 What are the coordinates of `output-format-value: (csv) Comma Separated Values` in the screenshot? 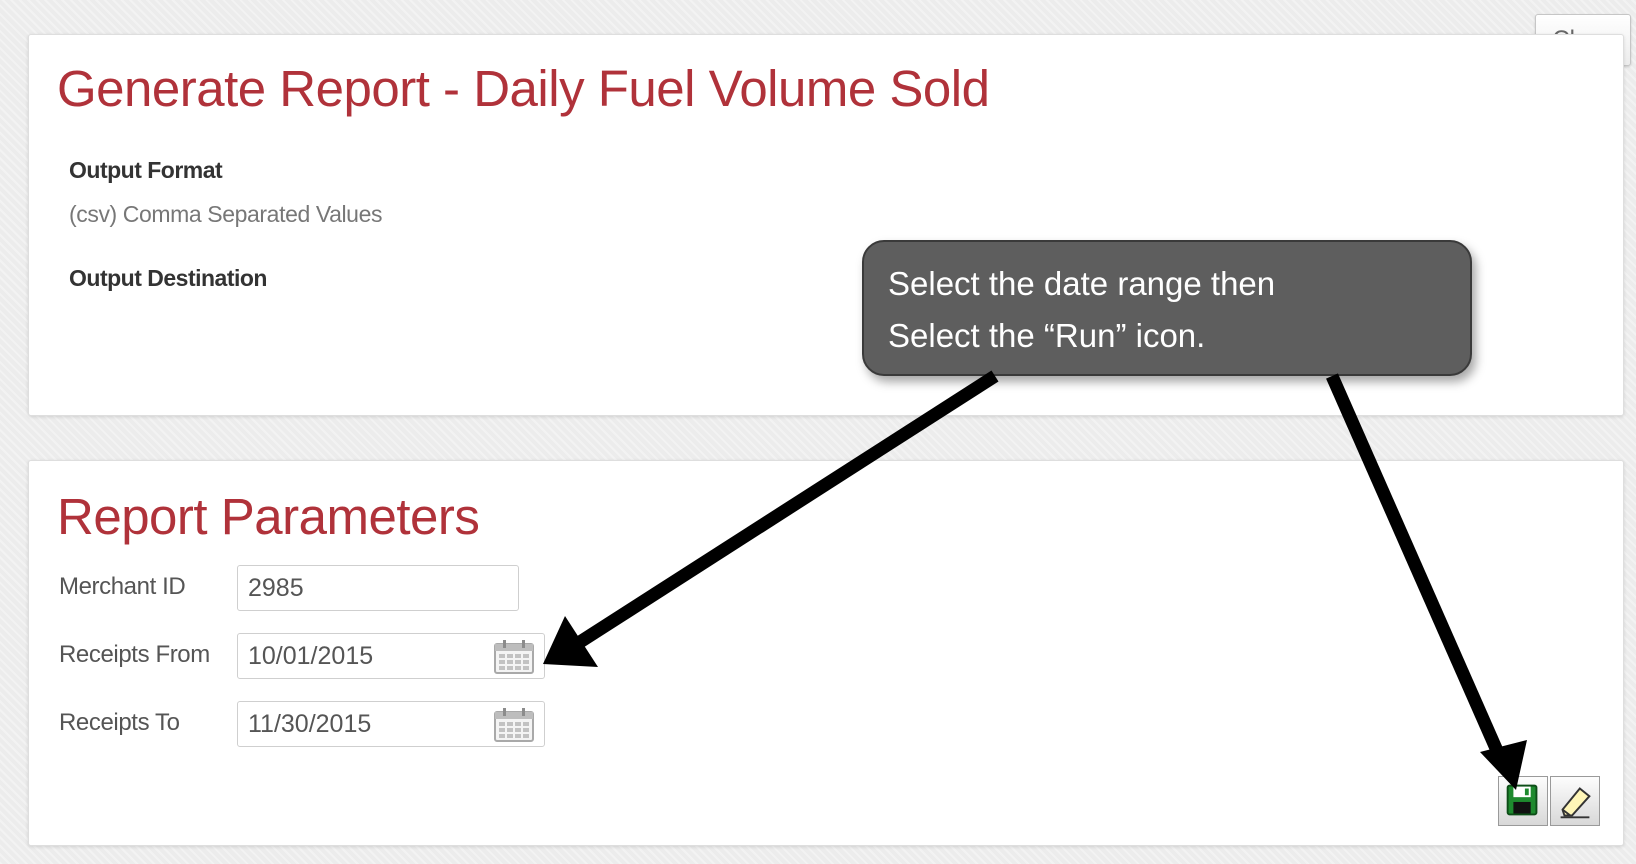 It's located at (226, 214).